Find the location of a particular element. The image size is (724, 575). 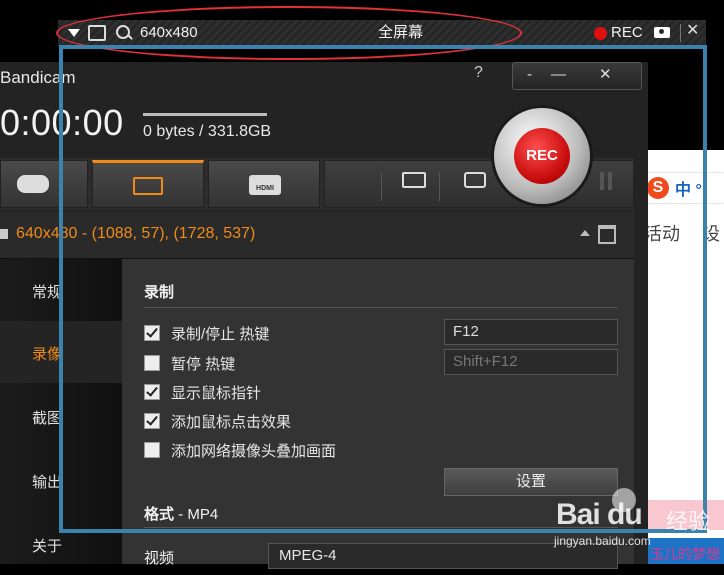

close-icon: ✕ is located at coordinates (692, 30).